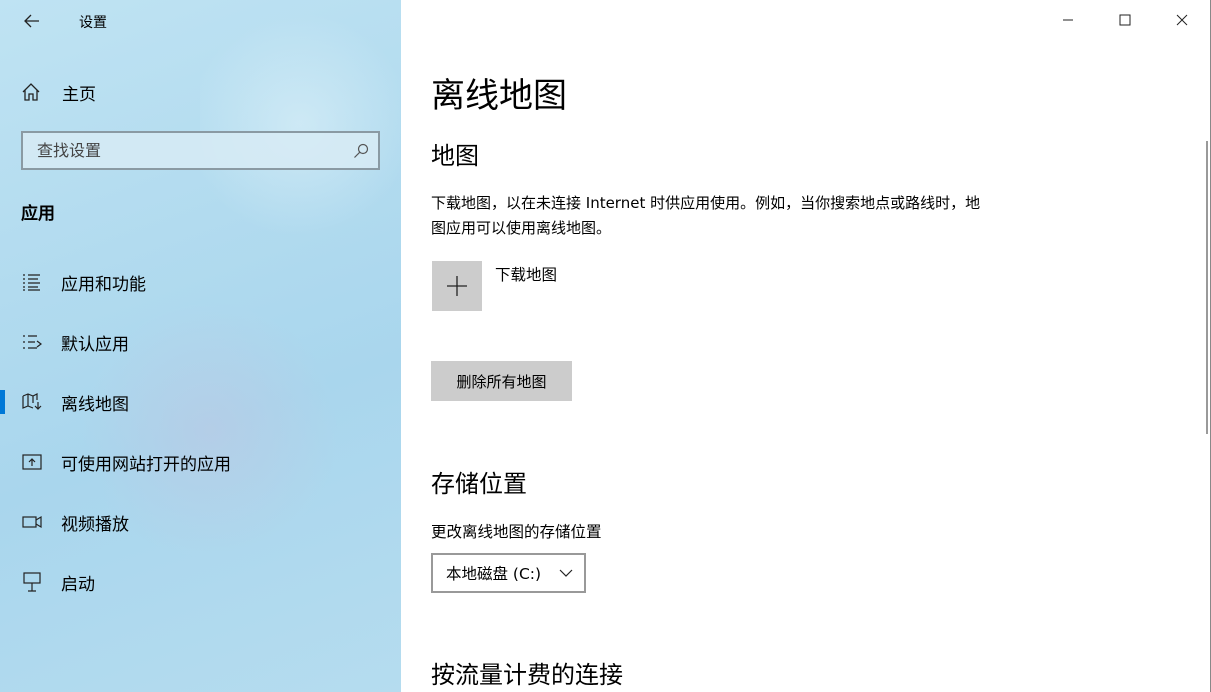 This screenshot has height=692, width=1211. I want to click on delete-all-maps-button: 删除所有地图, so click(501, 381).